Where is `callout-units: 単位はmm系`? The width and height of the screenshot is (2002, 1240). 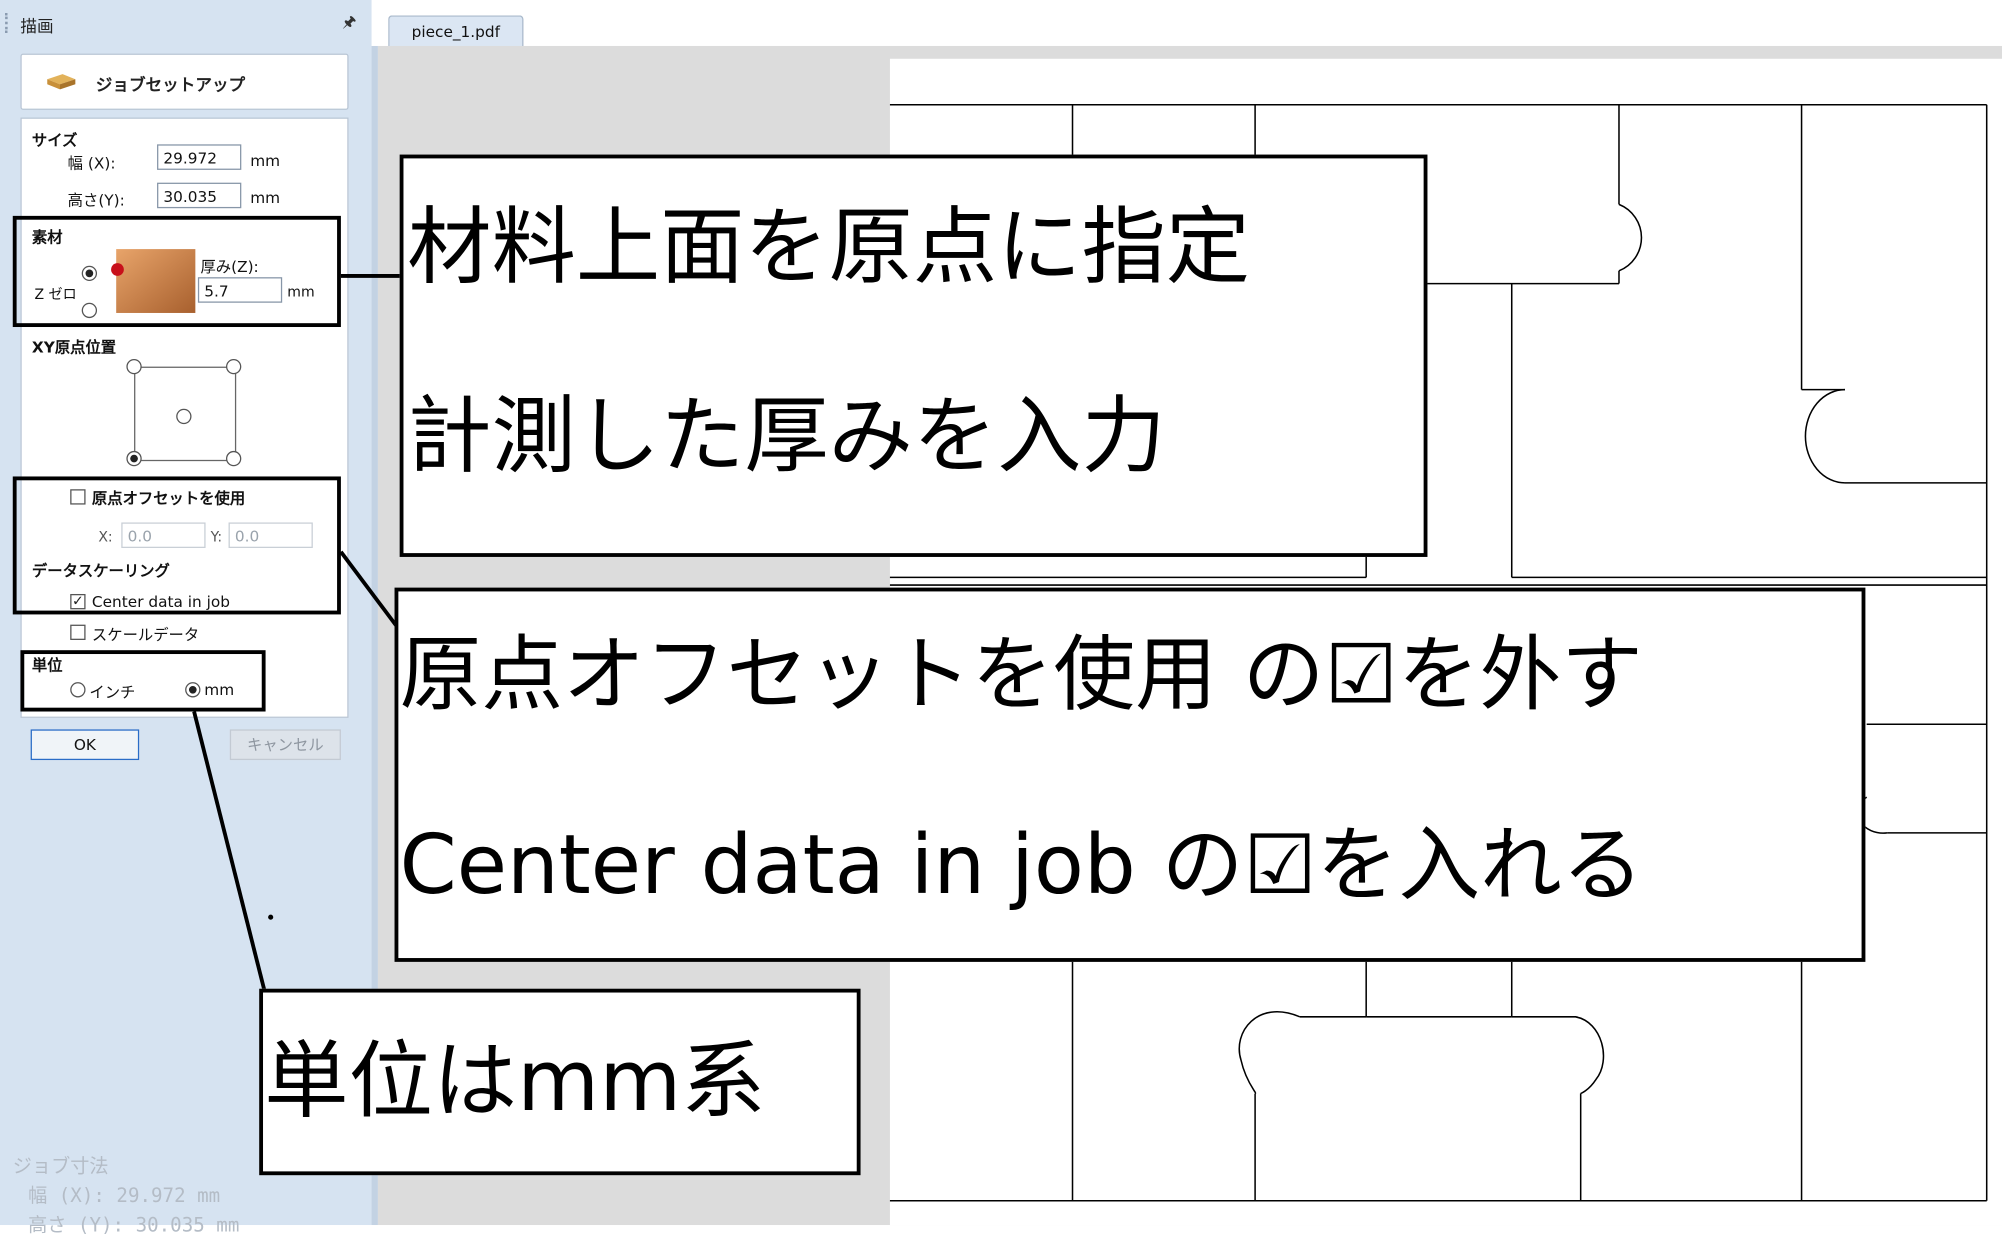 callout-units: 単位はmm系 is located at coordinates (560, 1082).